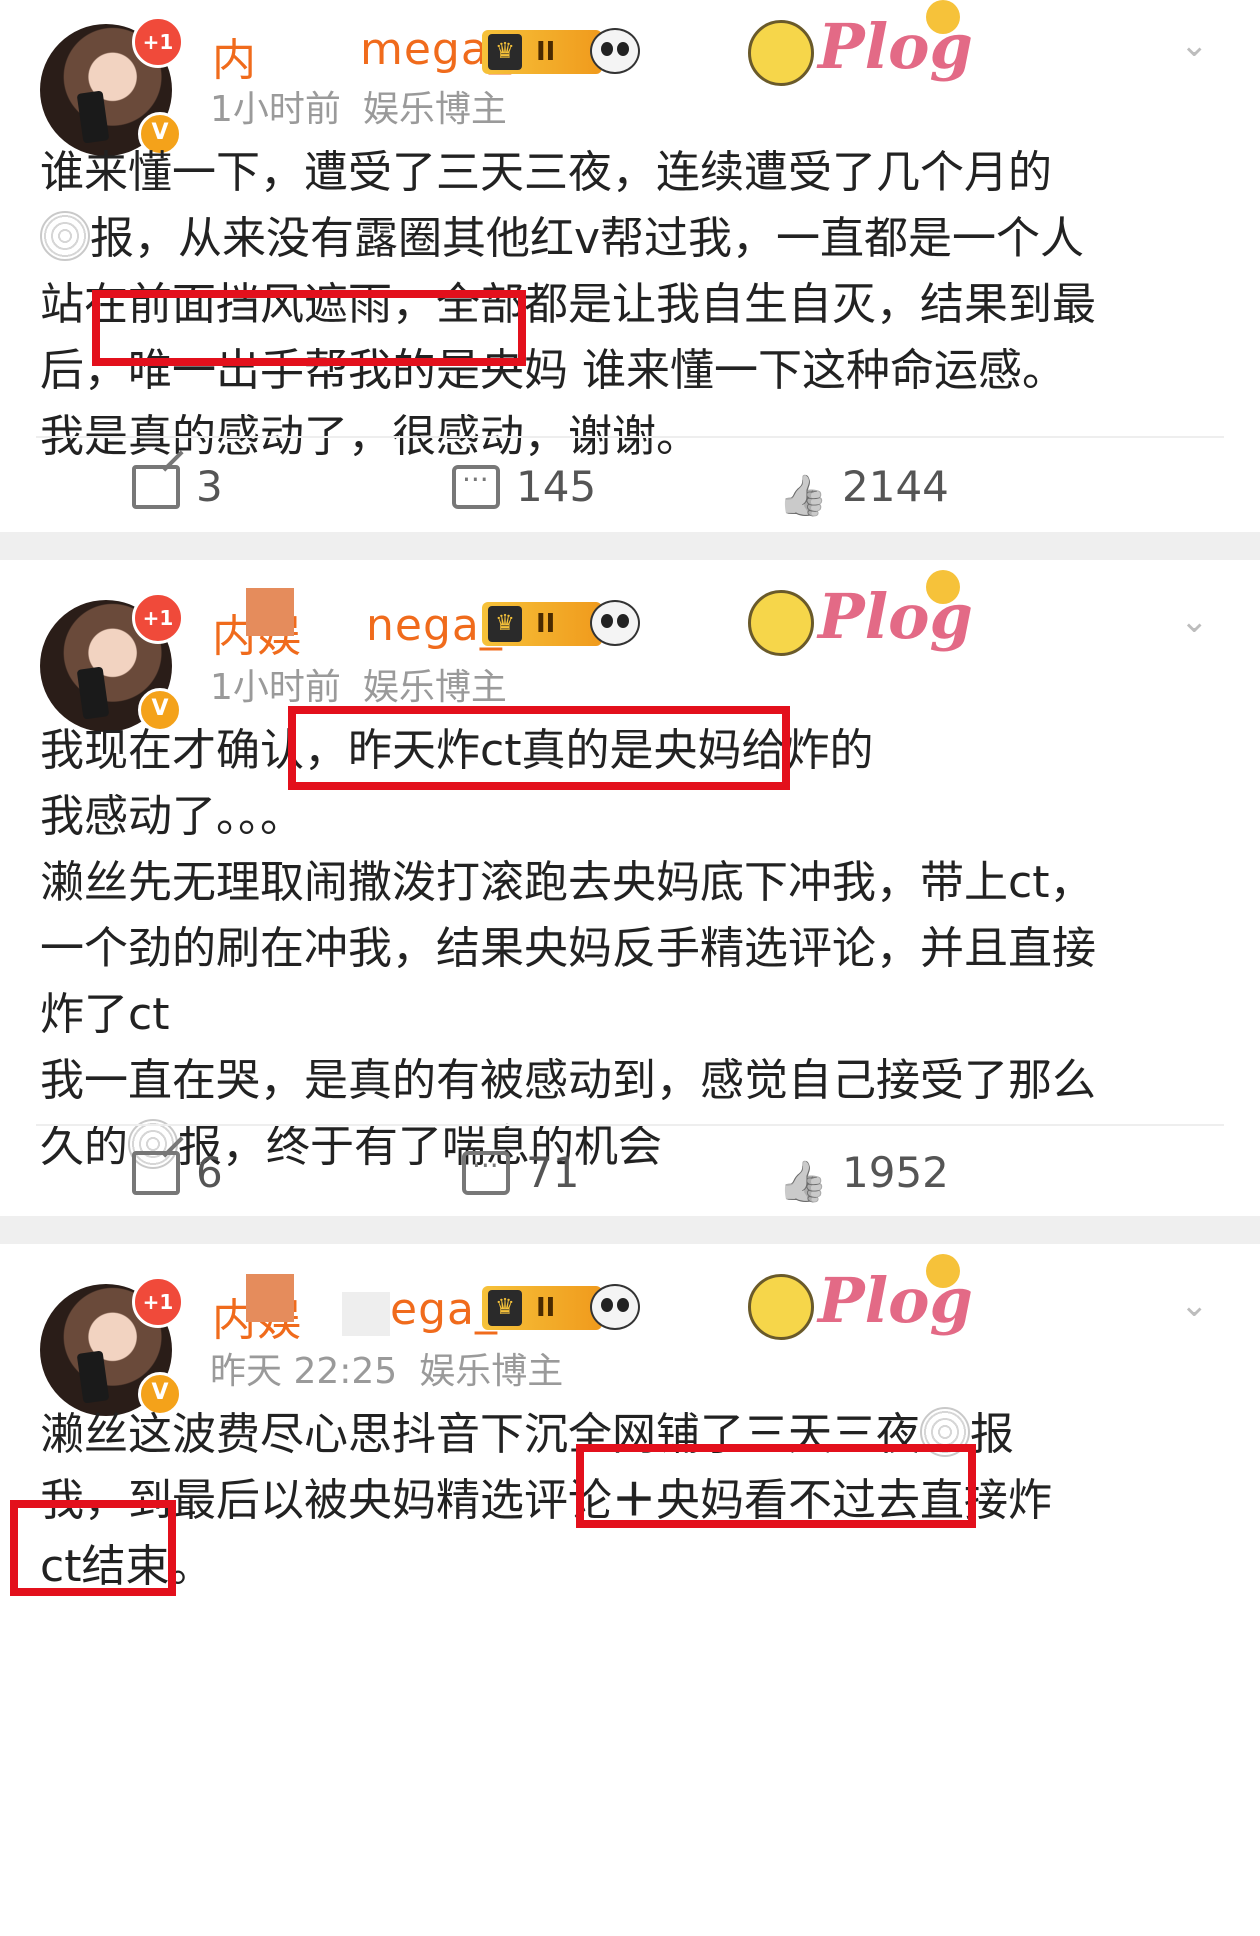 The height and width of the screenshot is (1936, 1260). Describe the element at coordinates (524, 486) in the screenshot. I see `comment-button: 145` at that location.